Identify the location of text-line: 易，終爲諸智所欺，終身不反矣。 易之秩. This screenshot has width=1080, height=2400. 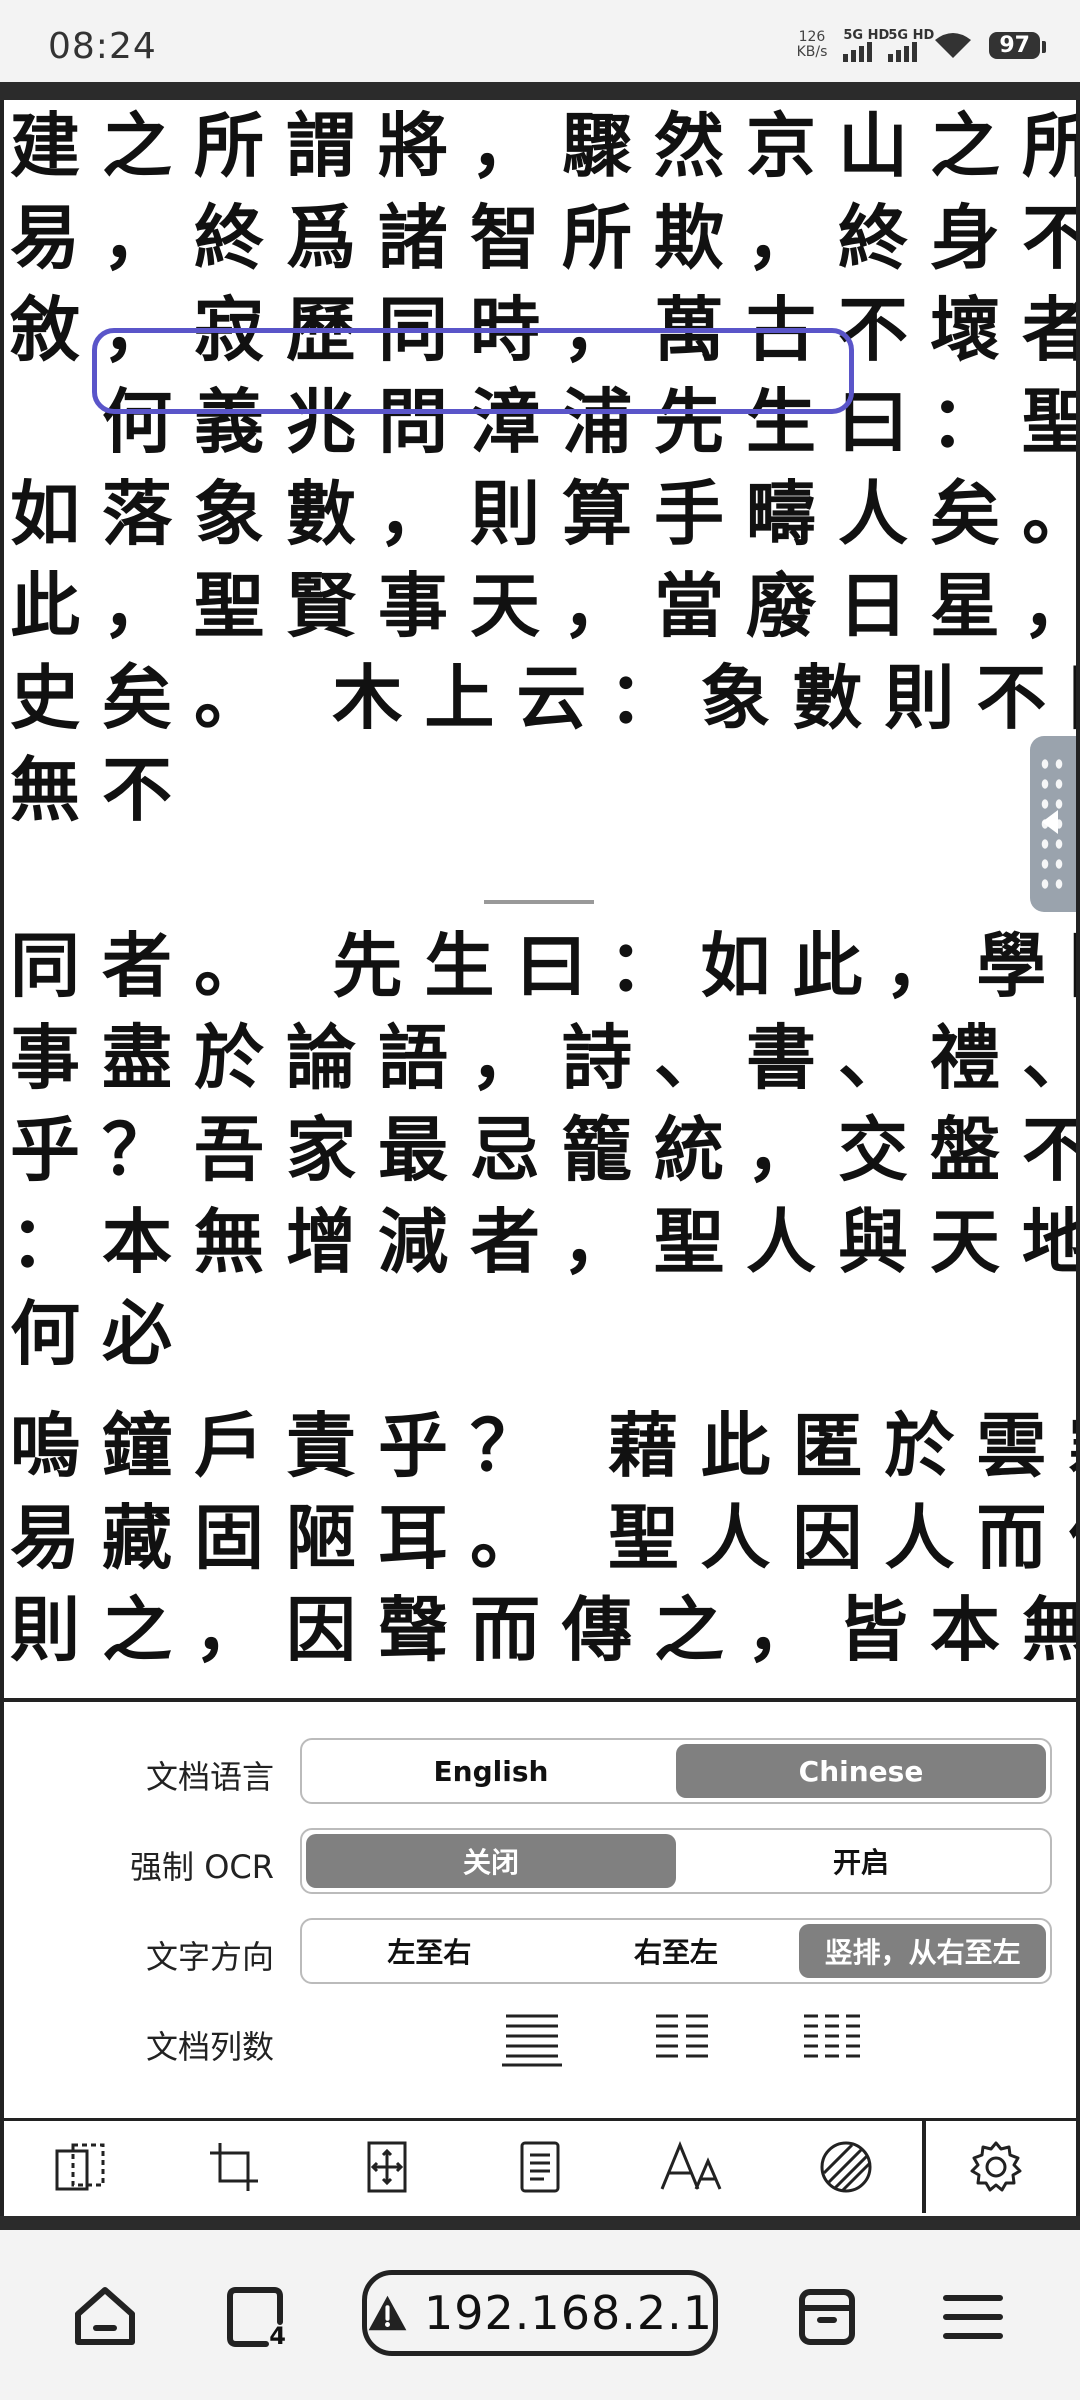
(543, 237).